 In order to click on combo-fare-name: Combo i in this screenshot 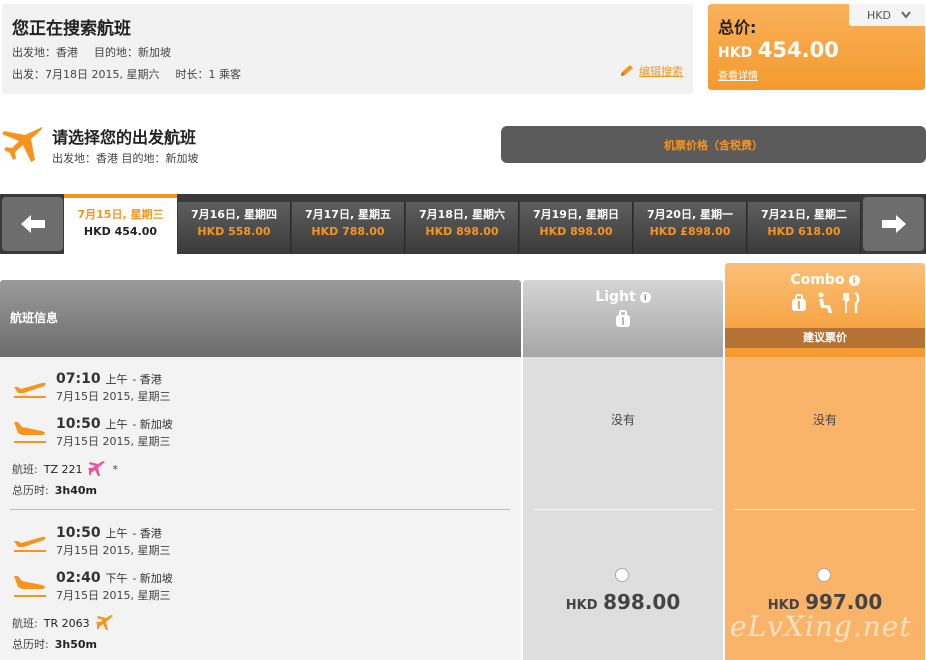, I will do `click(825, 280)`.